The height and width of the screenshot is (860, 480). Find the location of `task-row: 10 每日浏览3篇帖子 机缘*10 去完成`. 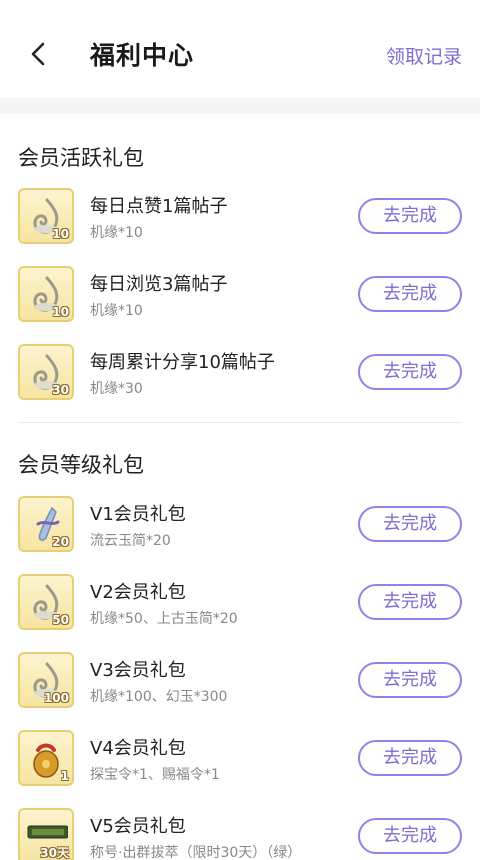

task-row: 10 每日浏览3篇帖子 机缘*10 去完成 is located at coordinates (240, 305).